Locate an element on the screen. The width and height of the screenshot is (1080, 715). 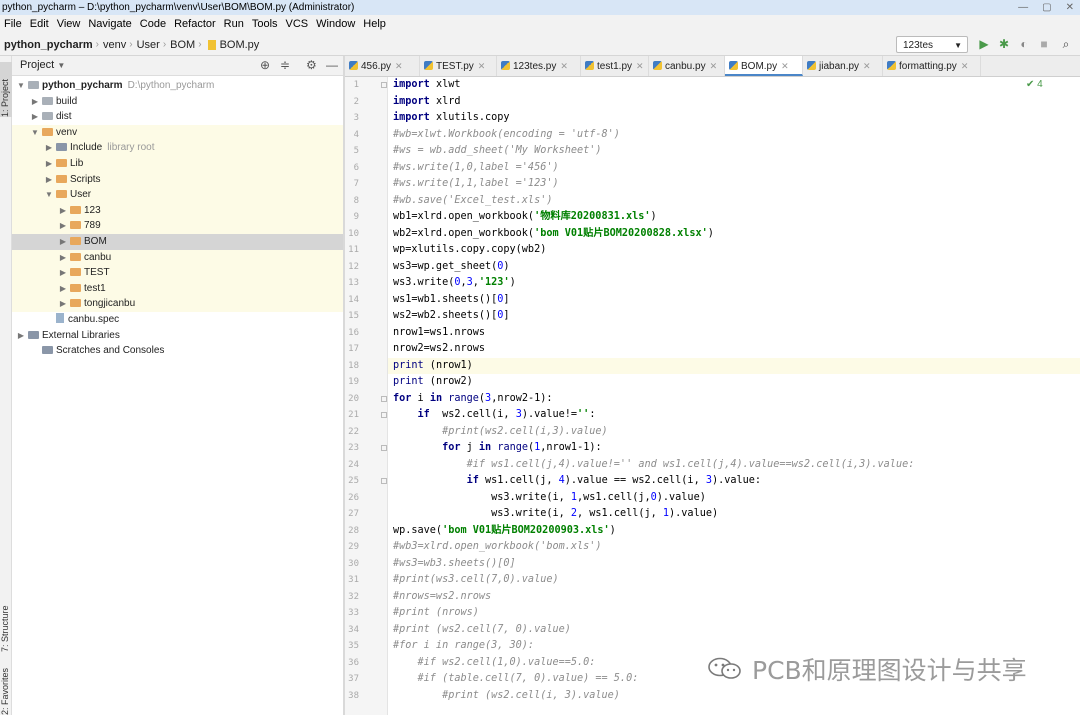
tree-item-build: ▶ build is located at coordinates (177, 102).